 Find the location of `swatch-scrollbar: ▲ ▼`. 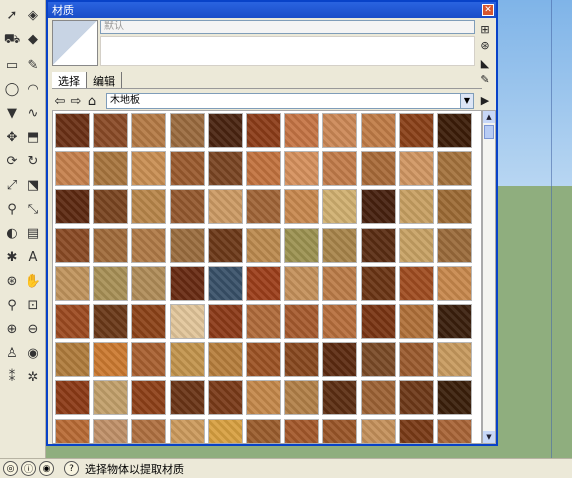

swatch-scrollbar: ▲ ▼ is located at coordinates (489, 277).